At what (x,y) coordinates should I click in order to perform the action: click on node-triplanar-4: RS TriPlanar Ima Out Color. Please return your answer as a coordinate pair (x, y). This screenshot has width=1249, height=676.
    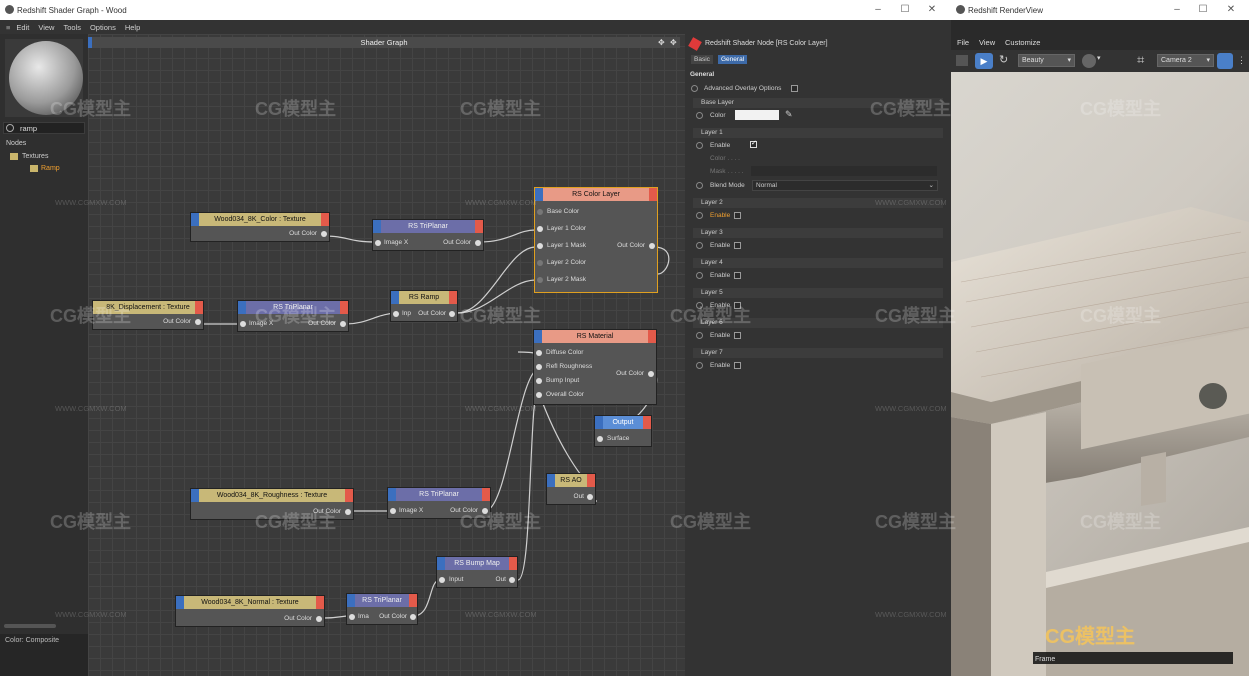
    Looking at the image, I should click on (382, 609).